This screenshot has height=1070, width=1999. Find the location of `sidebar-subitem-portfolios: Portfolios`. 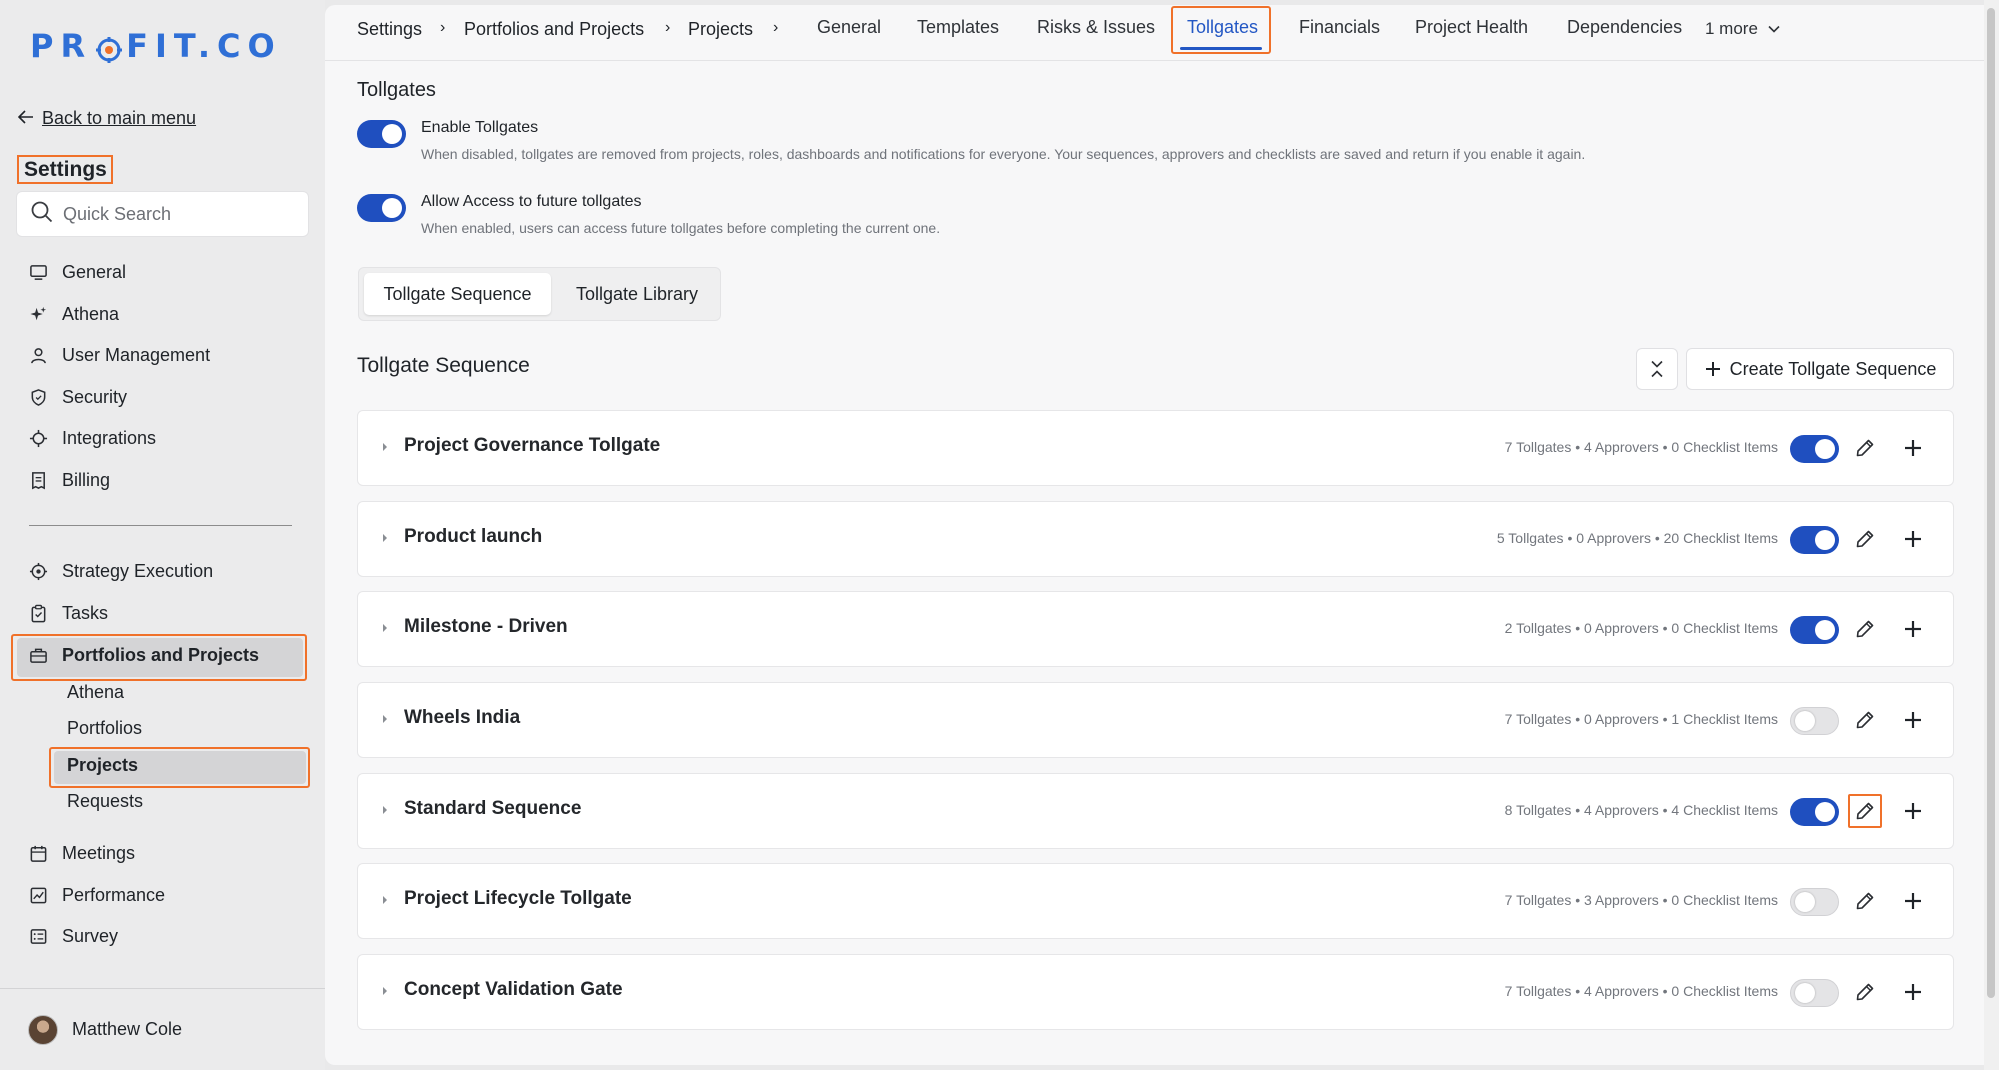

sidebar-subitem-portfolios: Portfolios is located at coordinates (104, 728).